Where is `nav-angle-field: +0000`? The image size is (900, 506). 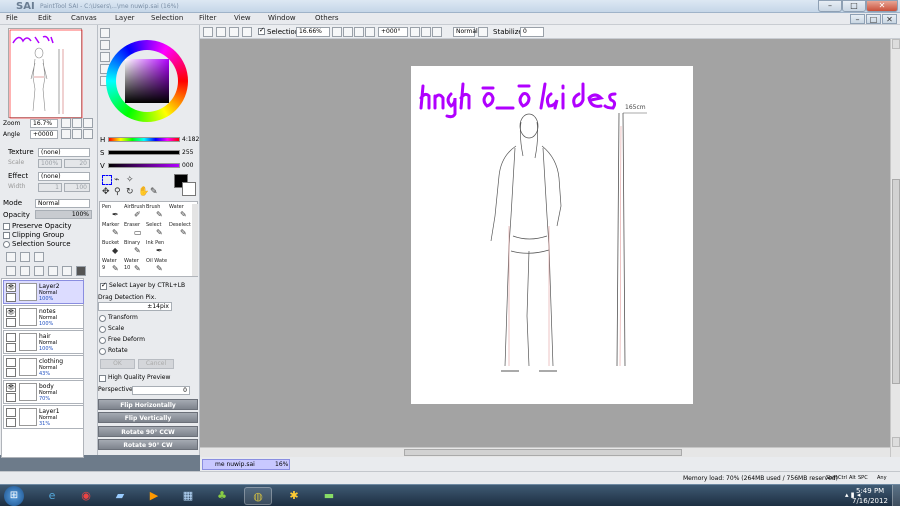 nav-angle-field: +0000 is located at coordinates (44, 134).